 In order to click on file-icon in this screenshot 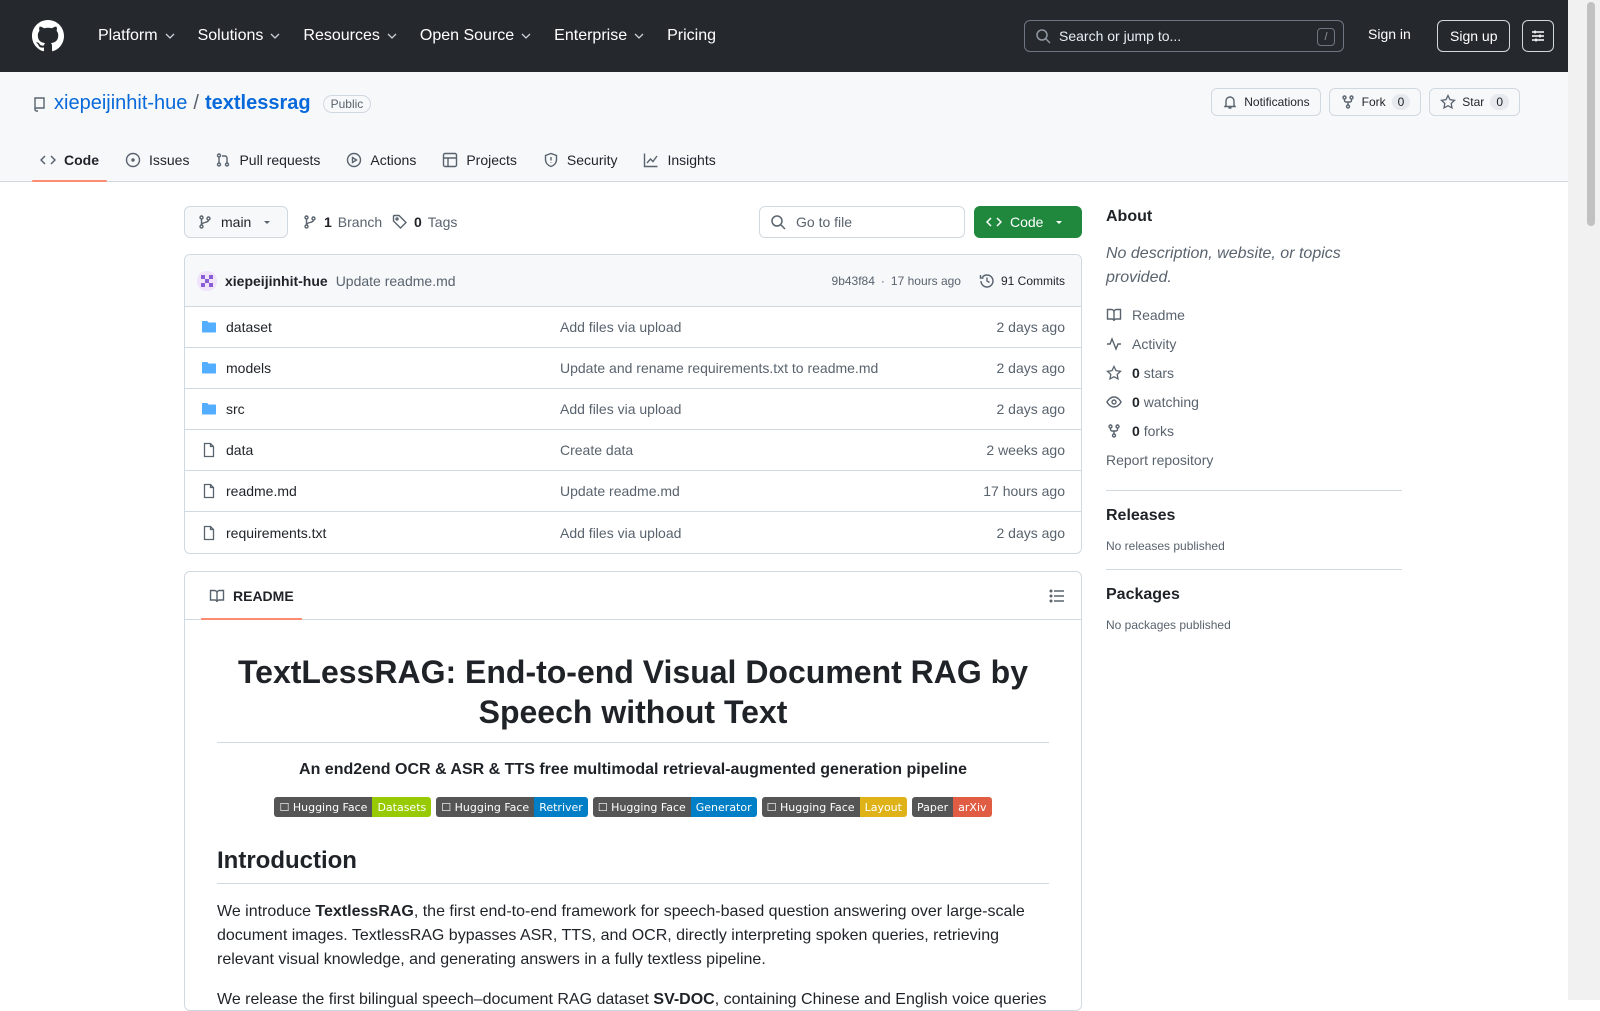, I will do `click(209, 491)`.